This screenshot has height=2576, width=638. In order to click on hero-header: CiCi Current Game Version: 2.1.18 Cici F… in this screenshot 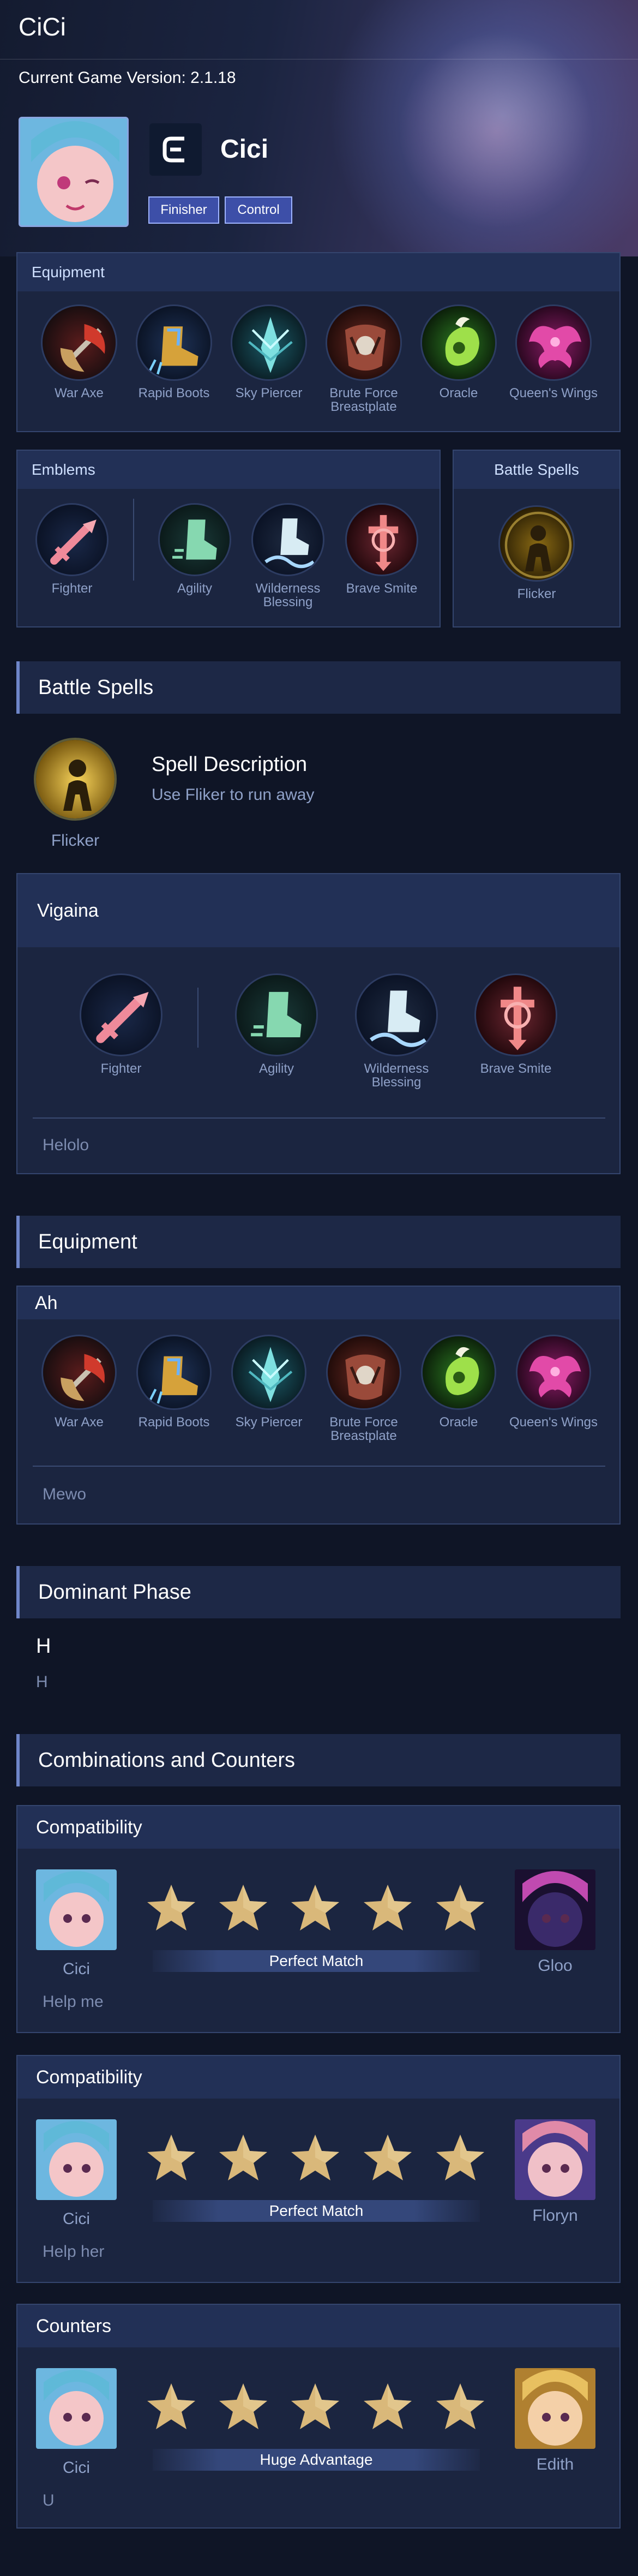, I will do `click(319, 128)`.